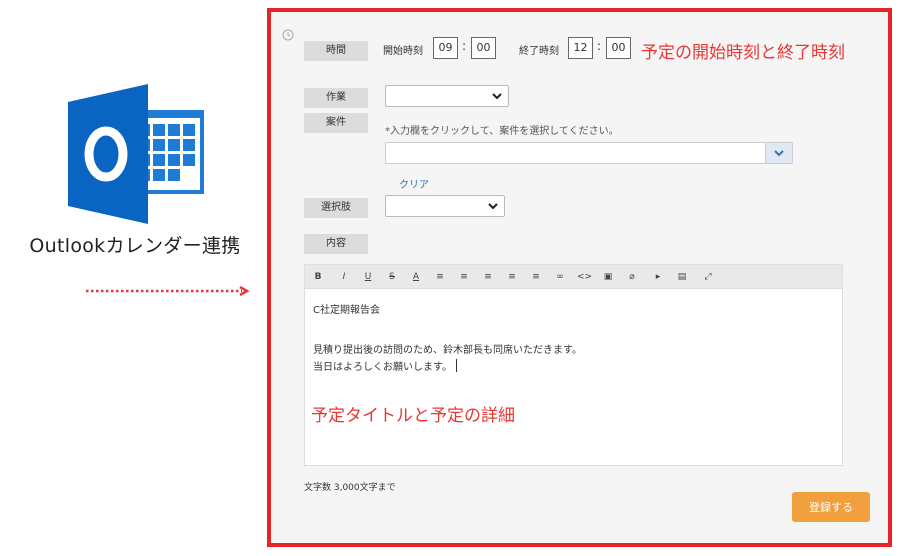 Image resolution: width=900 pixels, height=556 pixels. Describe the element at coordinates (447, 350) in the screenshot. I see `editor-line: 見積り提出後の訪問のため、鈴木部長も同席いただきます。` at that location.